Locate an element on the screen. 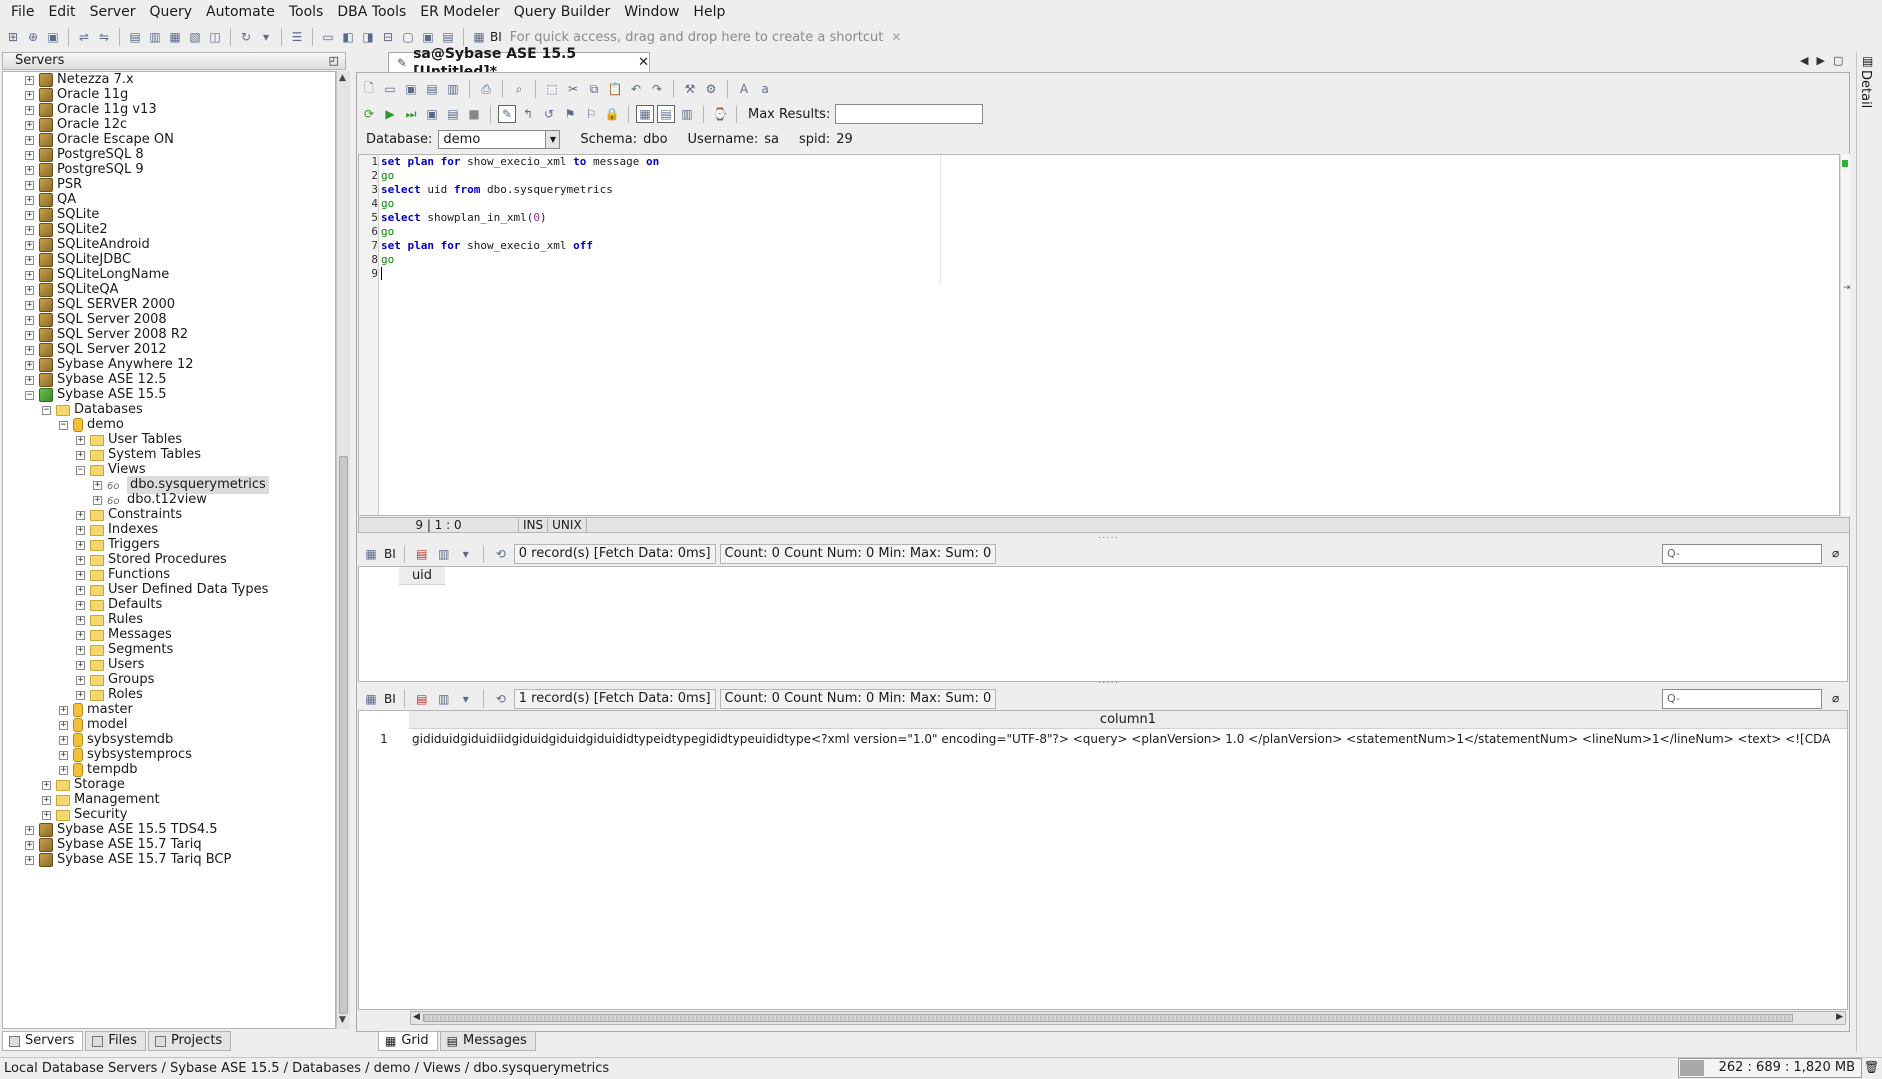 The height and width of the screenshot is (1079, 1882). tab-prev-icon: ◀ is located at coordinates (1804, 60).